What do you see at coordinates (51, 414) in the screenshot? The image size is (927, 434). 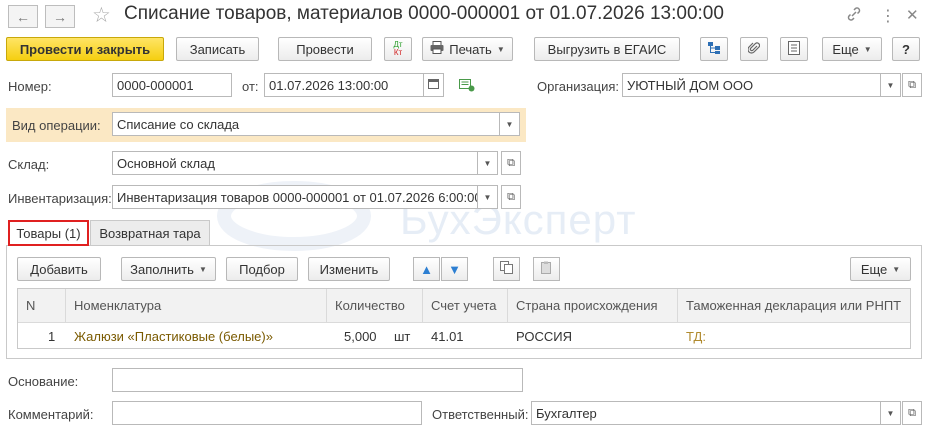 I see `comment-label: Комментарий:` at bounding box center [51, 414].